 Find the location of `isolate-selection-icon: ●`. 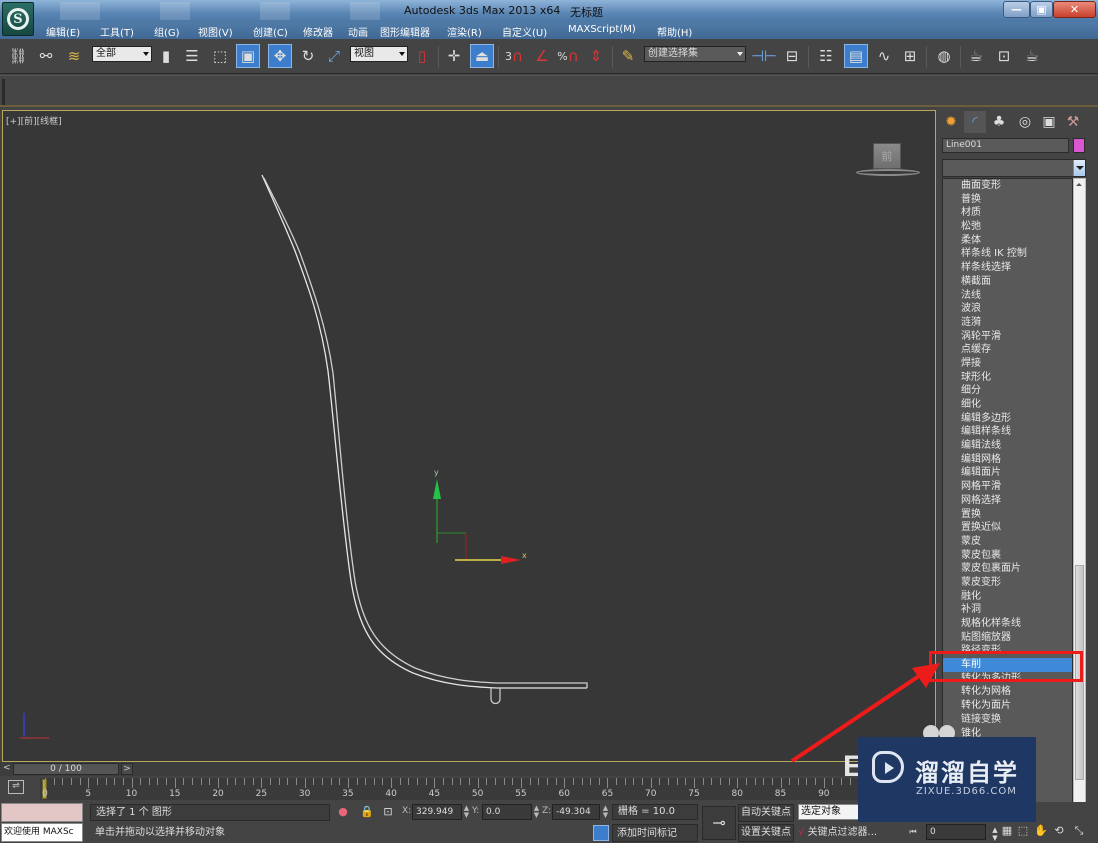

isolate-selection-icon: ● is located at coordinates (343, 812).